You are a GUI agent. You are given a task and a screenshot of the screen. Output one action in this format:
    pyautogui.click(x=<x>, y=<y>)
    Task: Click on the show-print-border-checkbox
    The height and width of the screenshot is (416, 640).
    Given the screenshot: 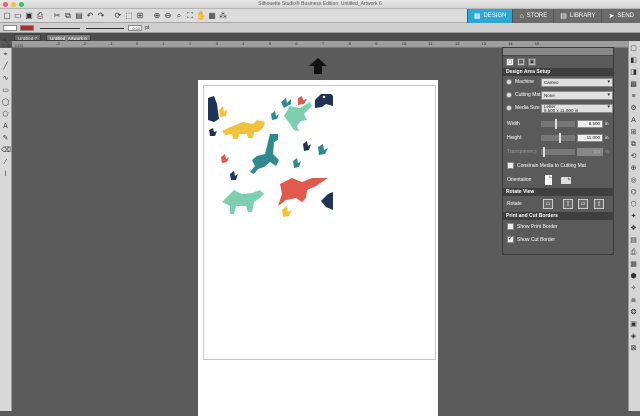 What is the action you would take?
    pyautogui.click(x=510, y=226)
    